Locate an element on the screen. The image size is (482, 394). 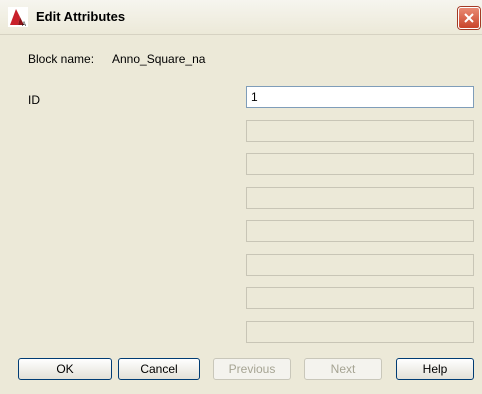
svg-text: A is located at coordinates (24, 24).